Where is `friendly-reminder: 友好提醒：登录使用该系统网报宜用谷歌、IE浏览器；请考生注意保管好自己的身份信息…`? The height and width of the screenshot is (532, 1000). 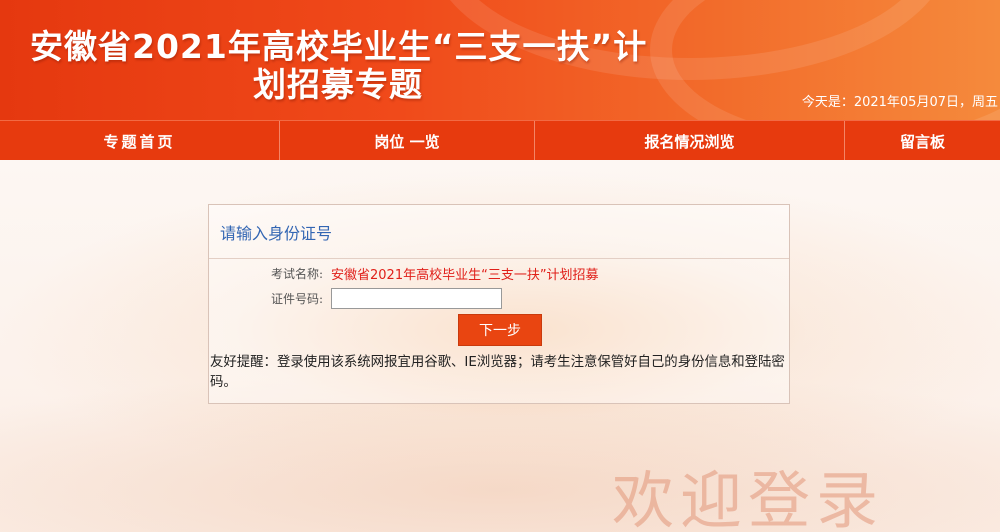 friendly-reminder: 友好提醒：登录使用该系统网报宜用谷歌、IE浏览器；请考生注意保管好自己的身份信息… is located at coordinates (497, 372).